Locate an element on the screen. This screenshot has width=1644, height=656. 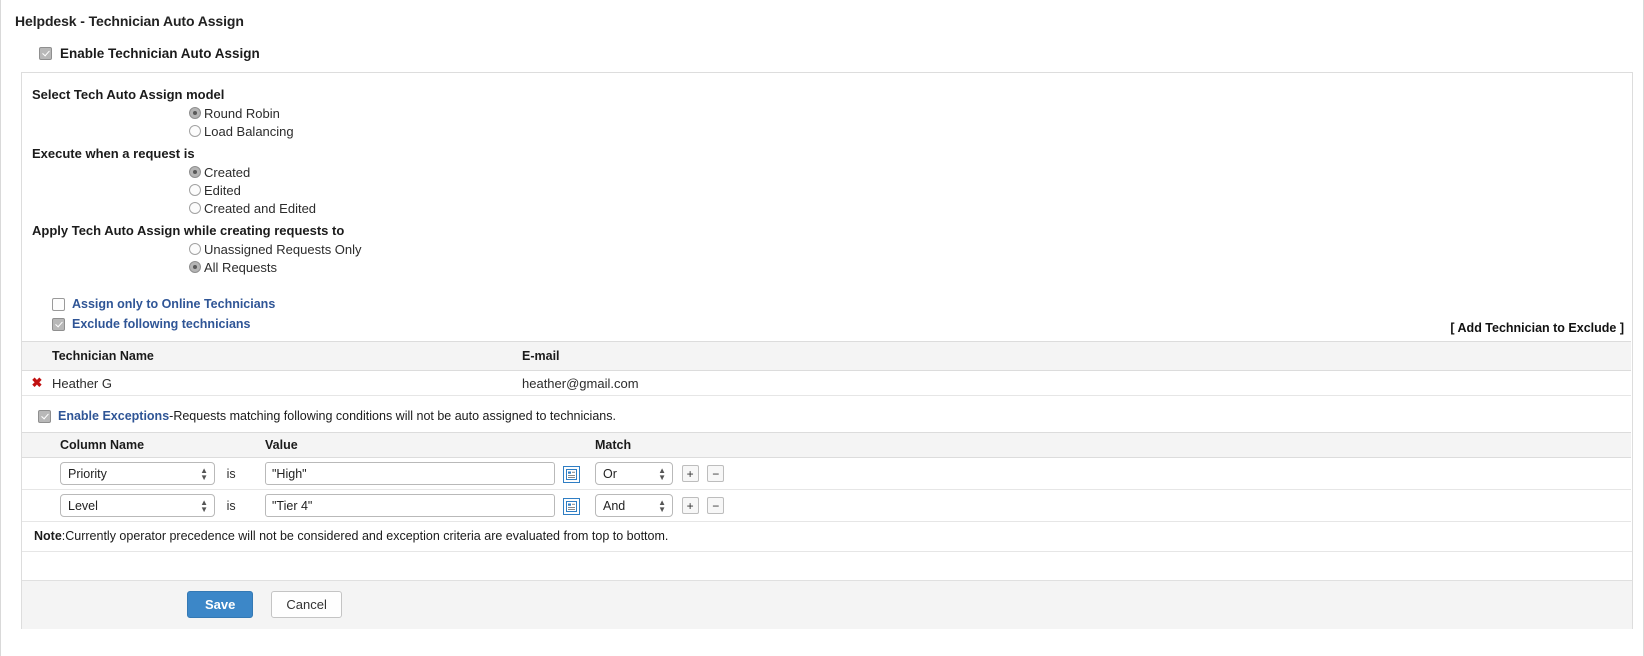
criteria-column-cell: Level ▲ ▼ is is located at coordinates (162, 505).